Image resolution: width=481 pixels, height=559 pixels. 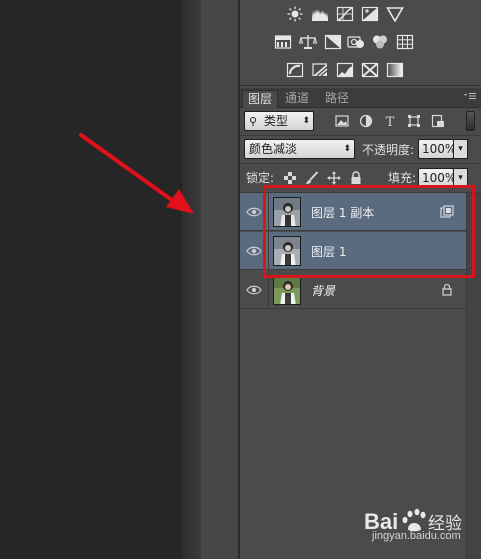 What do you see at coordinates (356, 178) in the screenshot?
I see `lock-all-icon` at bounding box center [356, 178].